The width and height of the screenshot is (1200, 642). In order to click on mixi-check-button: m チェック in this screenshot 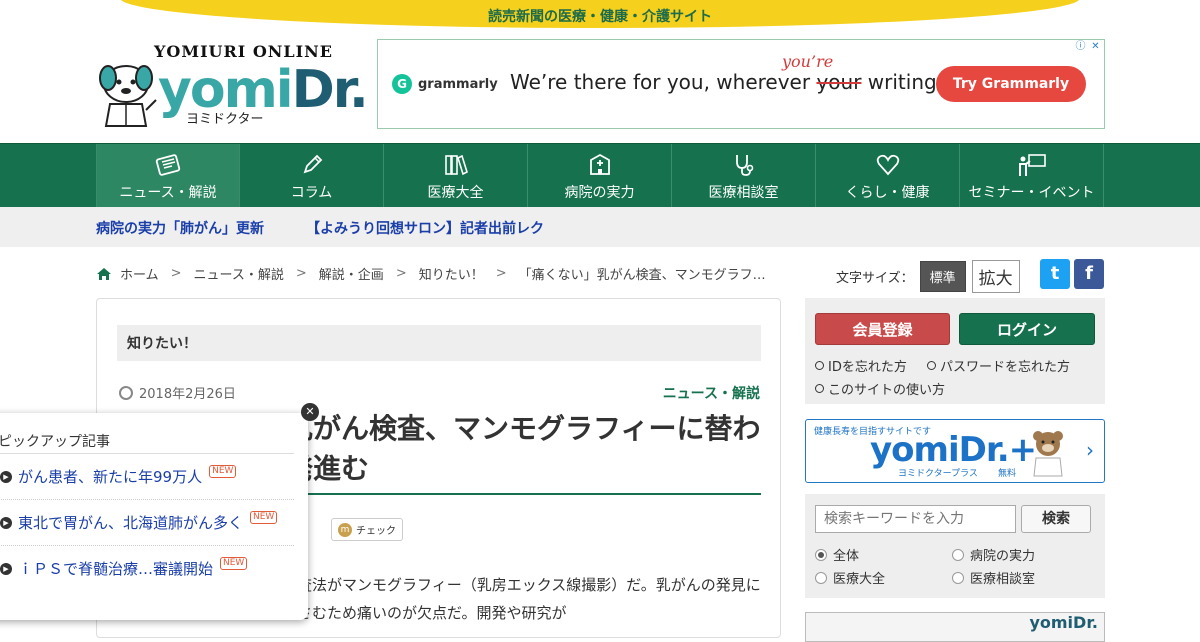, I will do `click(367, 529)`.